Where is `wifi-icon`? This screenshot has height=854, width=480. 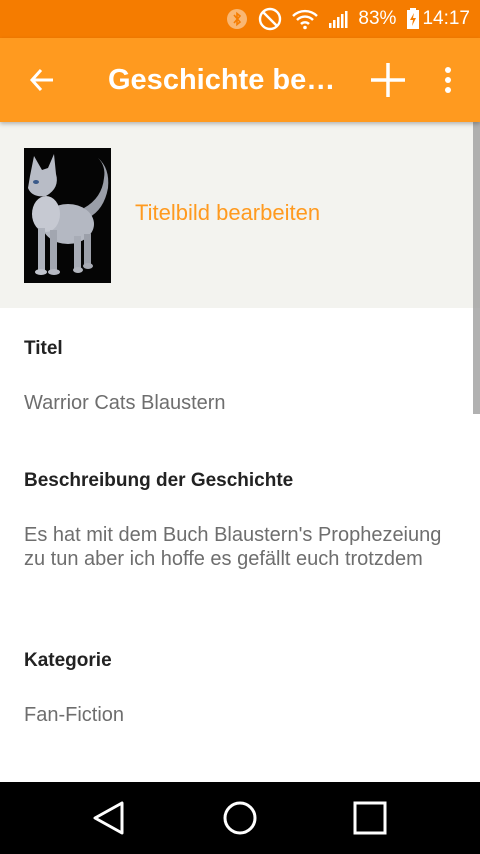 wifi-icon is located at coordinates (305, 19).